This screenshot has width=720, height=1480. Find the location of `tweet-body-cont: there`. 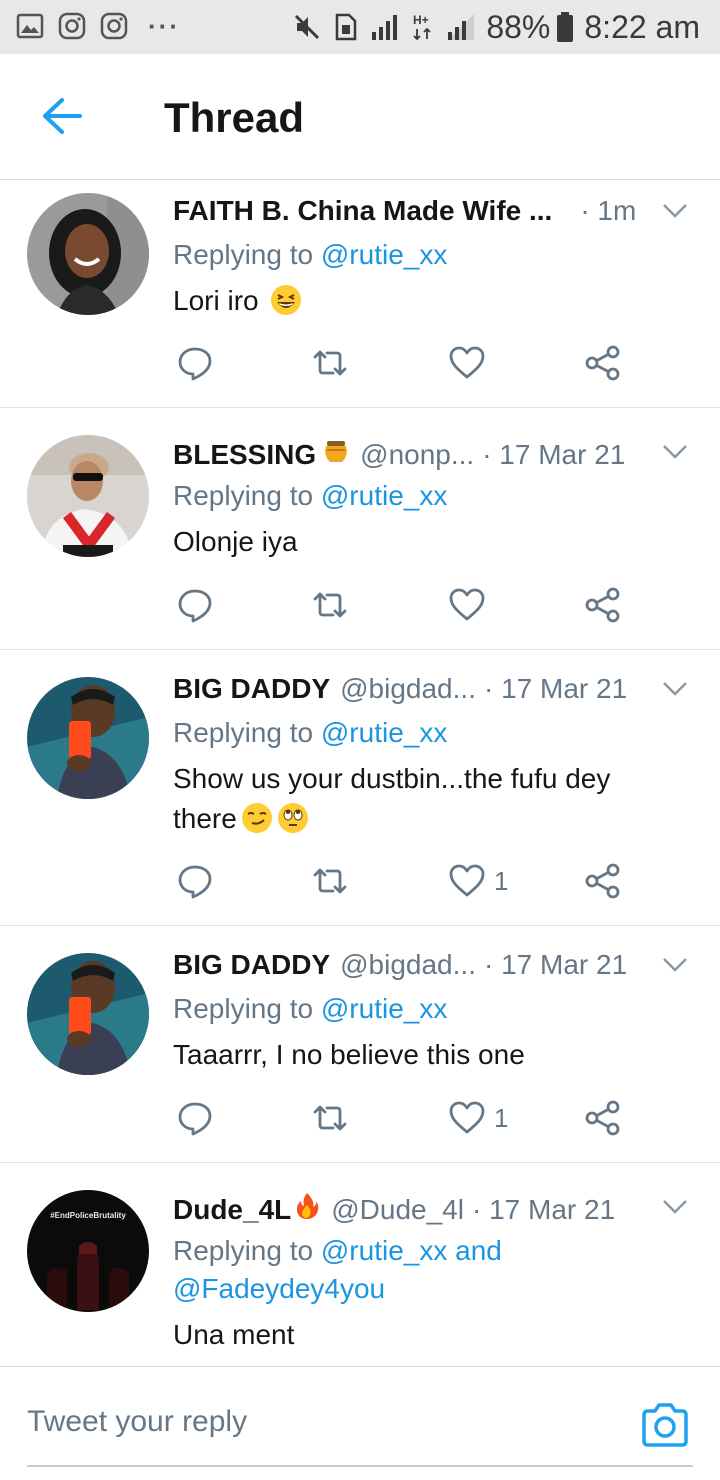

tweet-body-cont: there is located at coordinates (205, 818).